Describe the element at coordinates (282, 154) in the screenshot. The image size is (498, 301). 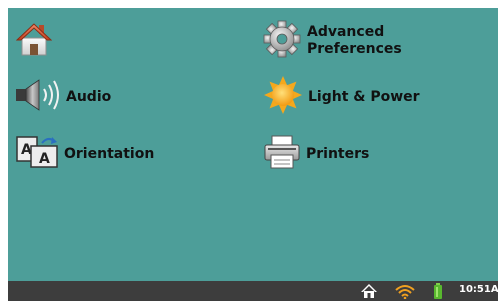
I see `printer-icon` at that location.